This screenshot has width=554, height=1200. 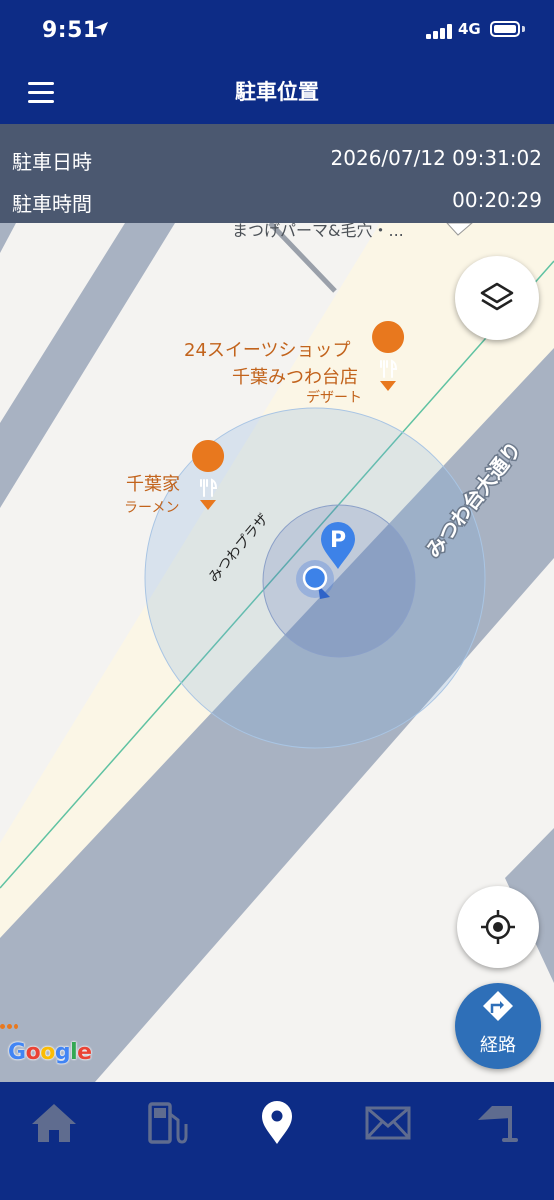 I want to click on my-location-button, so click(x=498, y=927).